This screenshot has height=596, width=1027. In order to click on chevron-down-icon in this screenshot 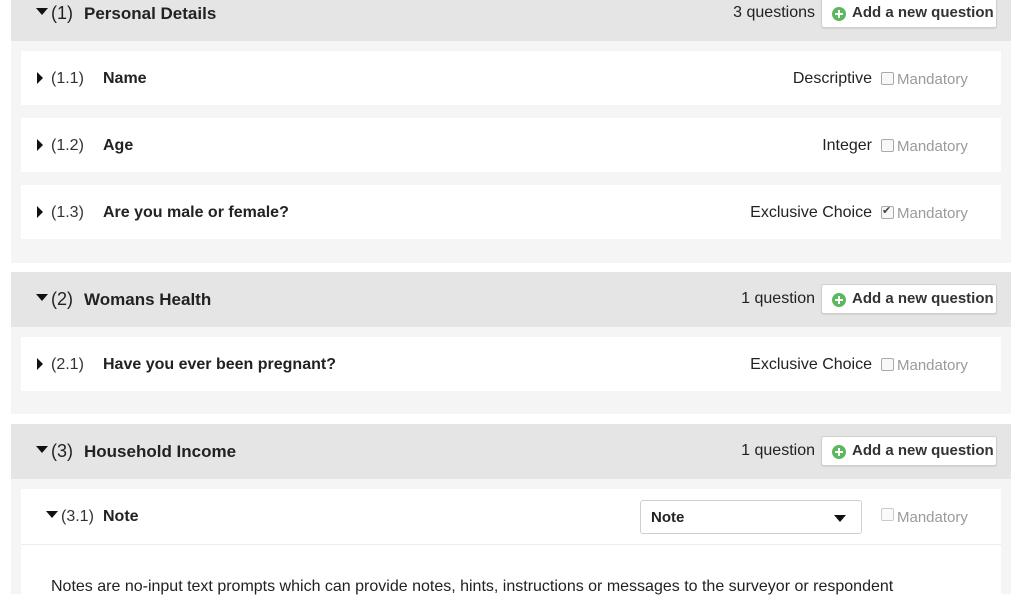, I will do `click(840, 518)`.